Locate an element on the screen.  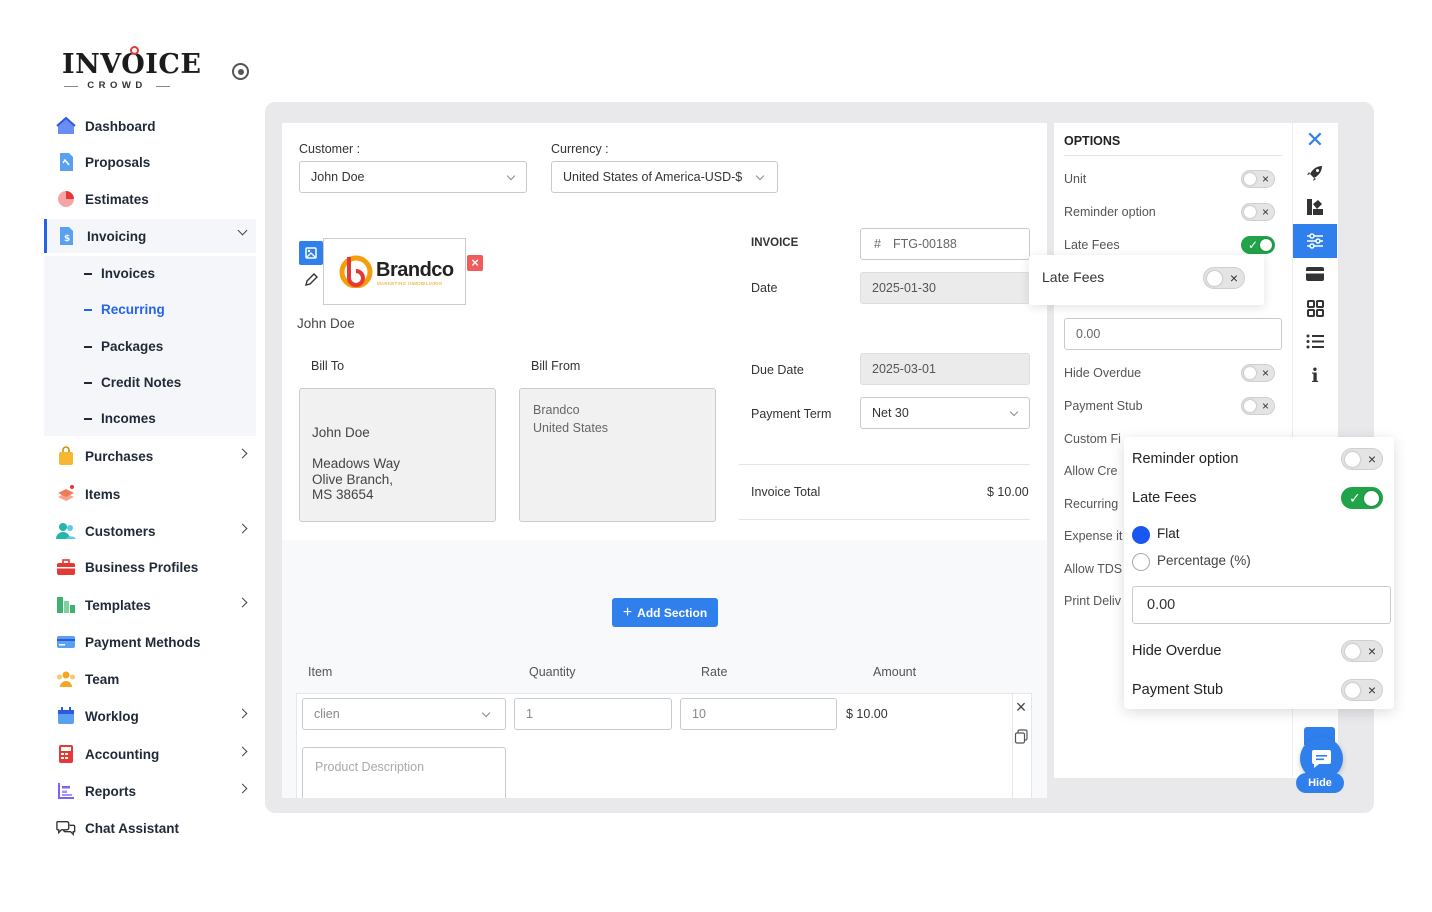
sidebar-item-items: Items is located at coordinates (150, 494).